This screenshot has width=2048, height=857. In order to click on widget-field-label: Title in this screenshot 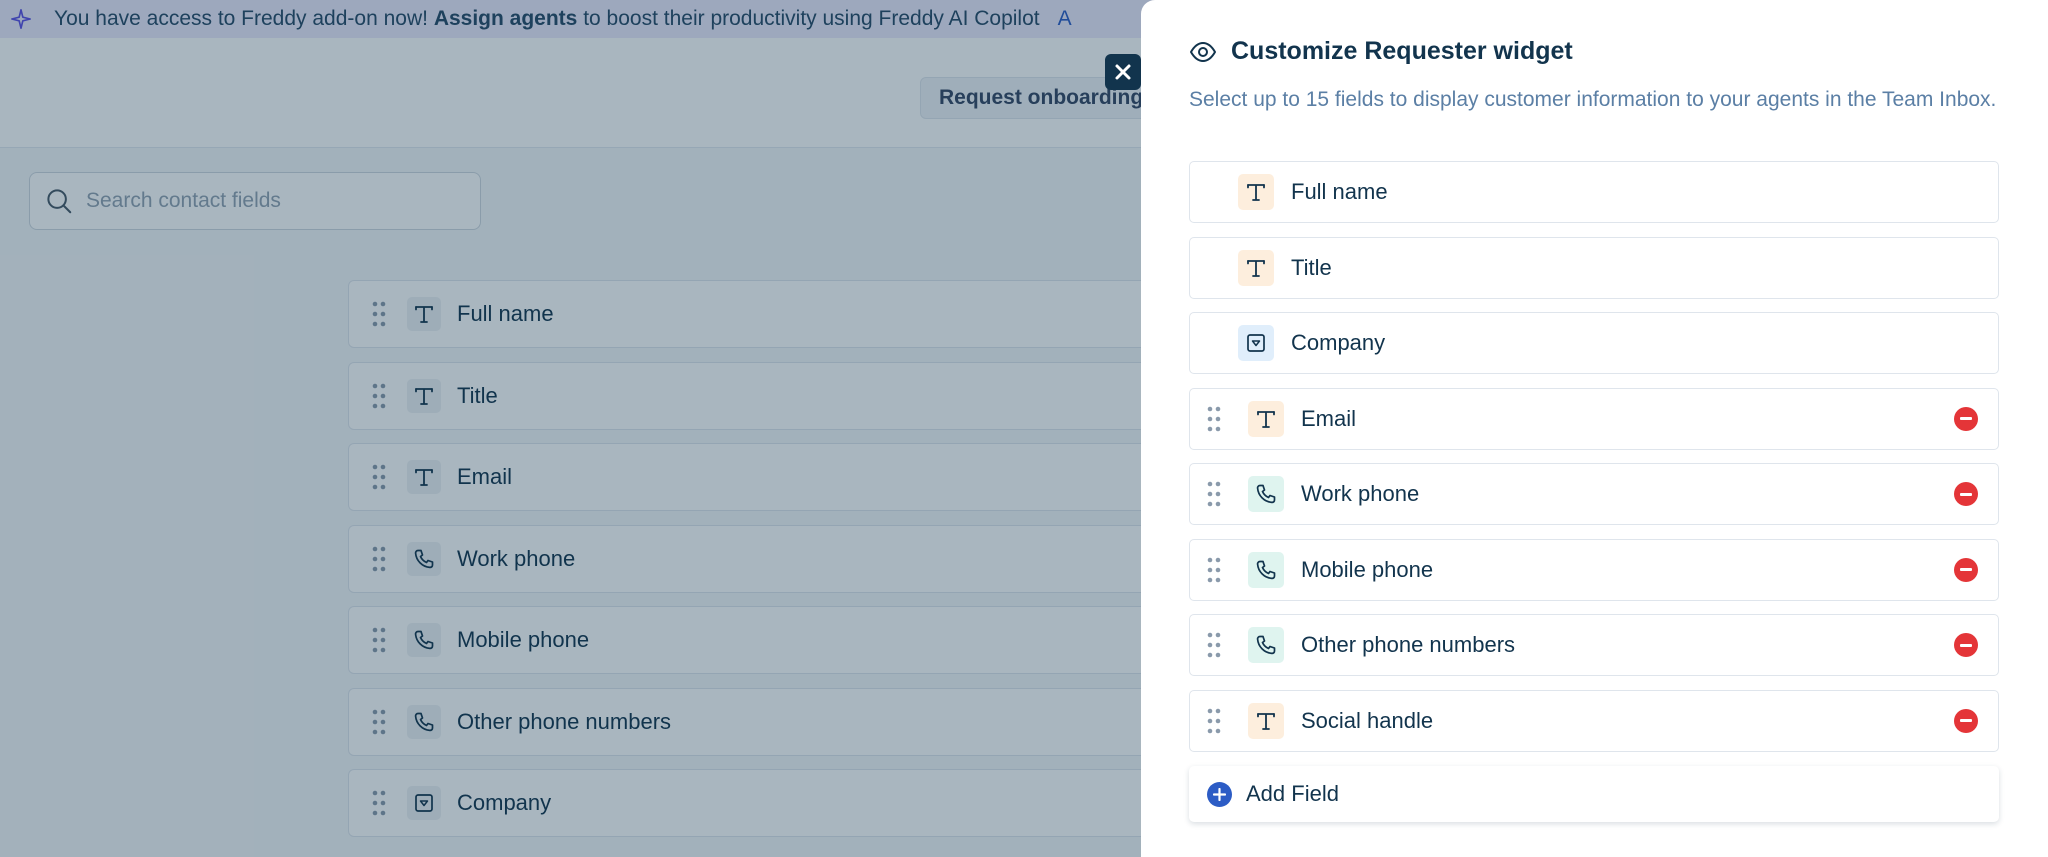, I will do `click(1311, 267)`.